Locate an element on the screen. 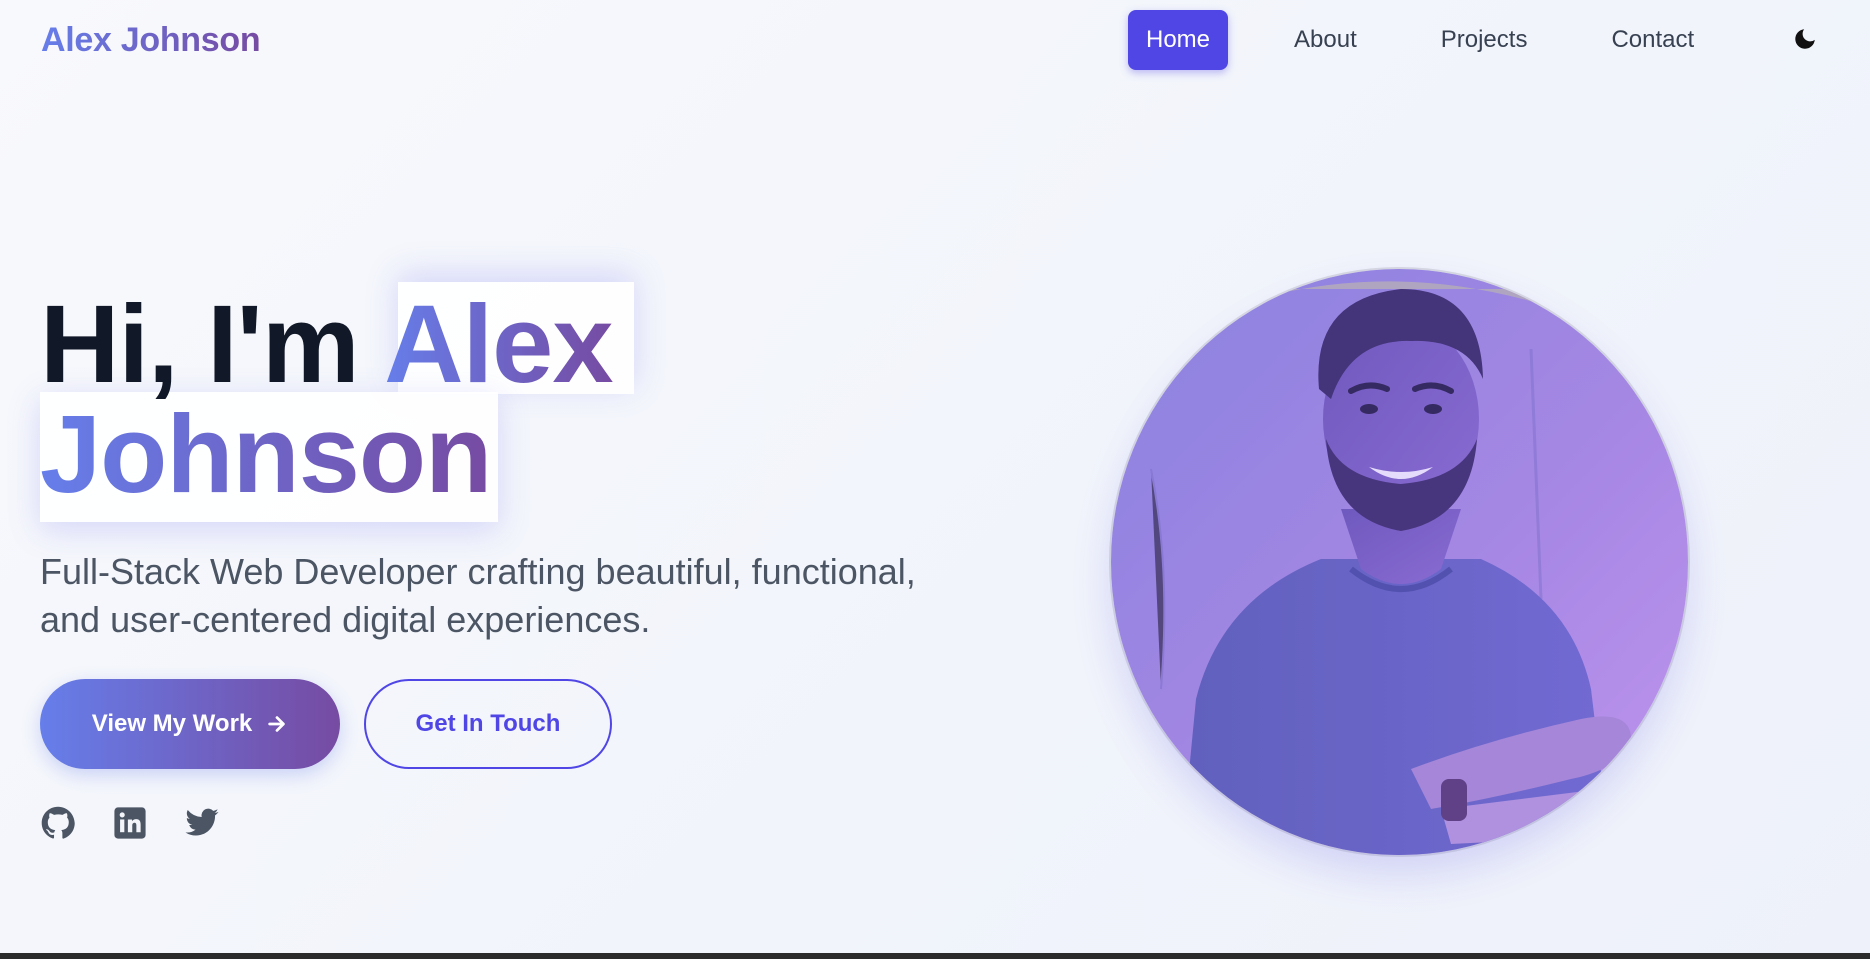 The width and height of the screenshot is (1870, 959). linkedin-icon is located at coordinates (130, 823).